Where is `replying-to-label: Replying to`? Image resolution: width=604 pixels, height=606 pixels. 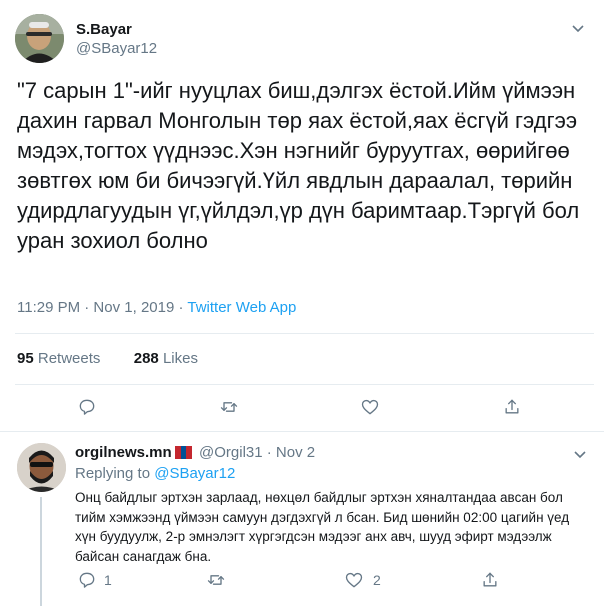
replying-to-label: Replying to is located at coordinates (115, 473).